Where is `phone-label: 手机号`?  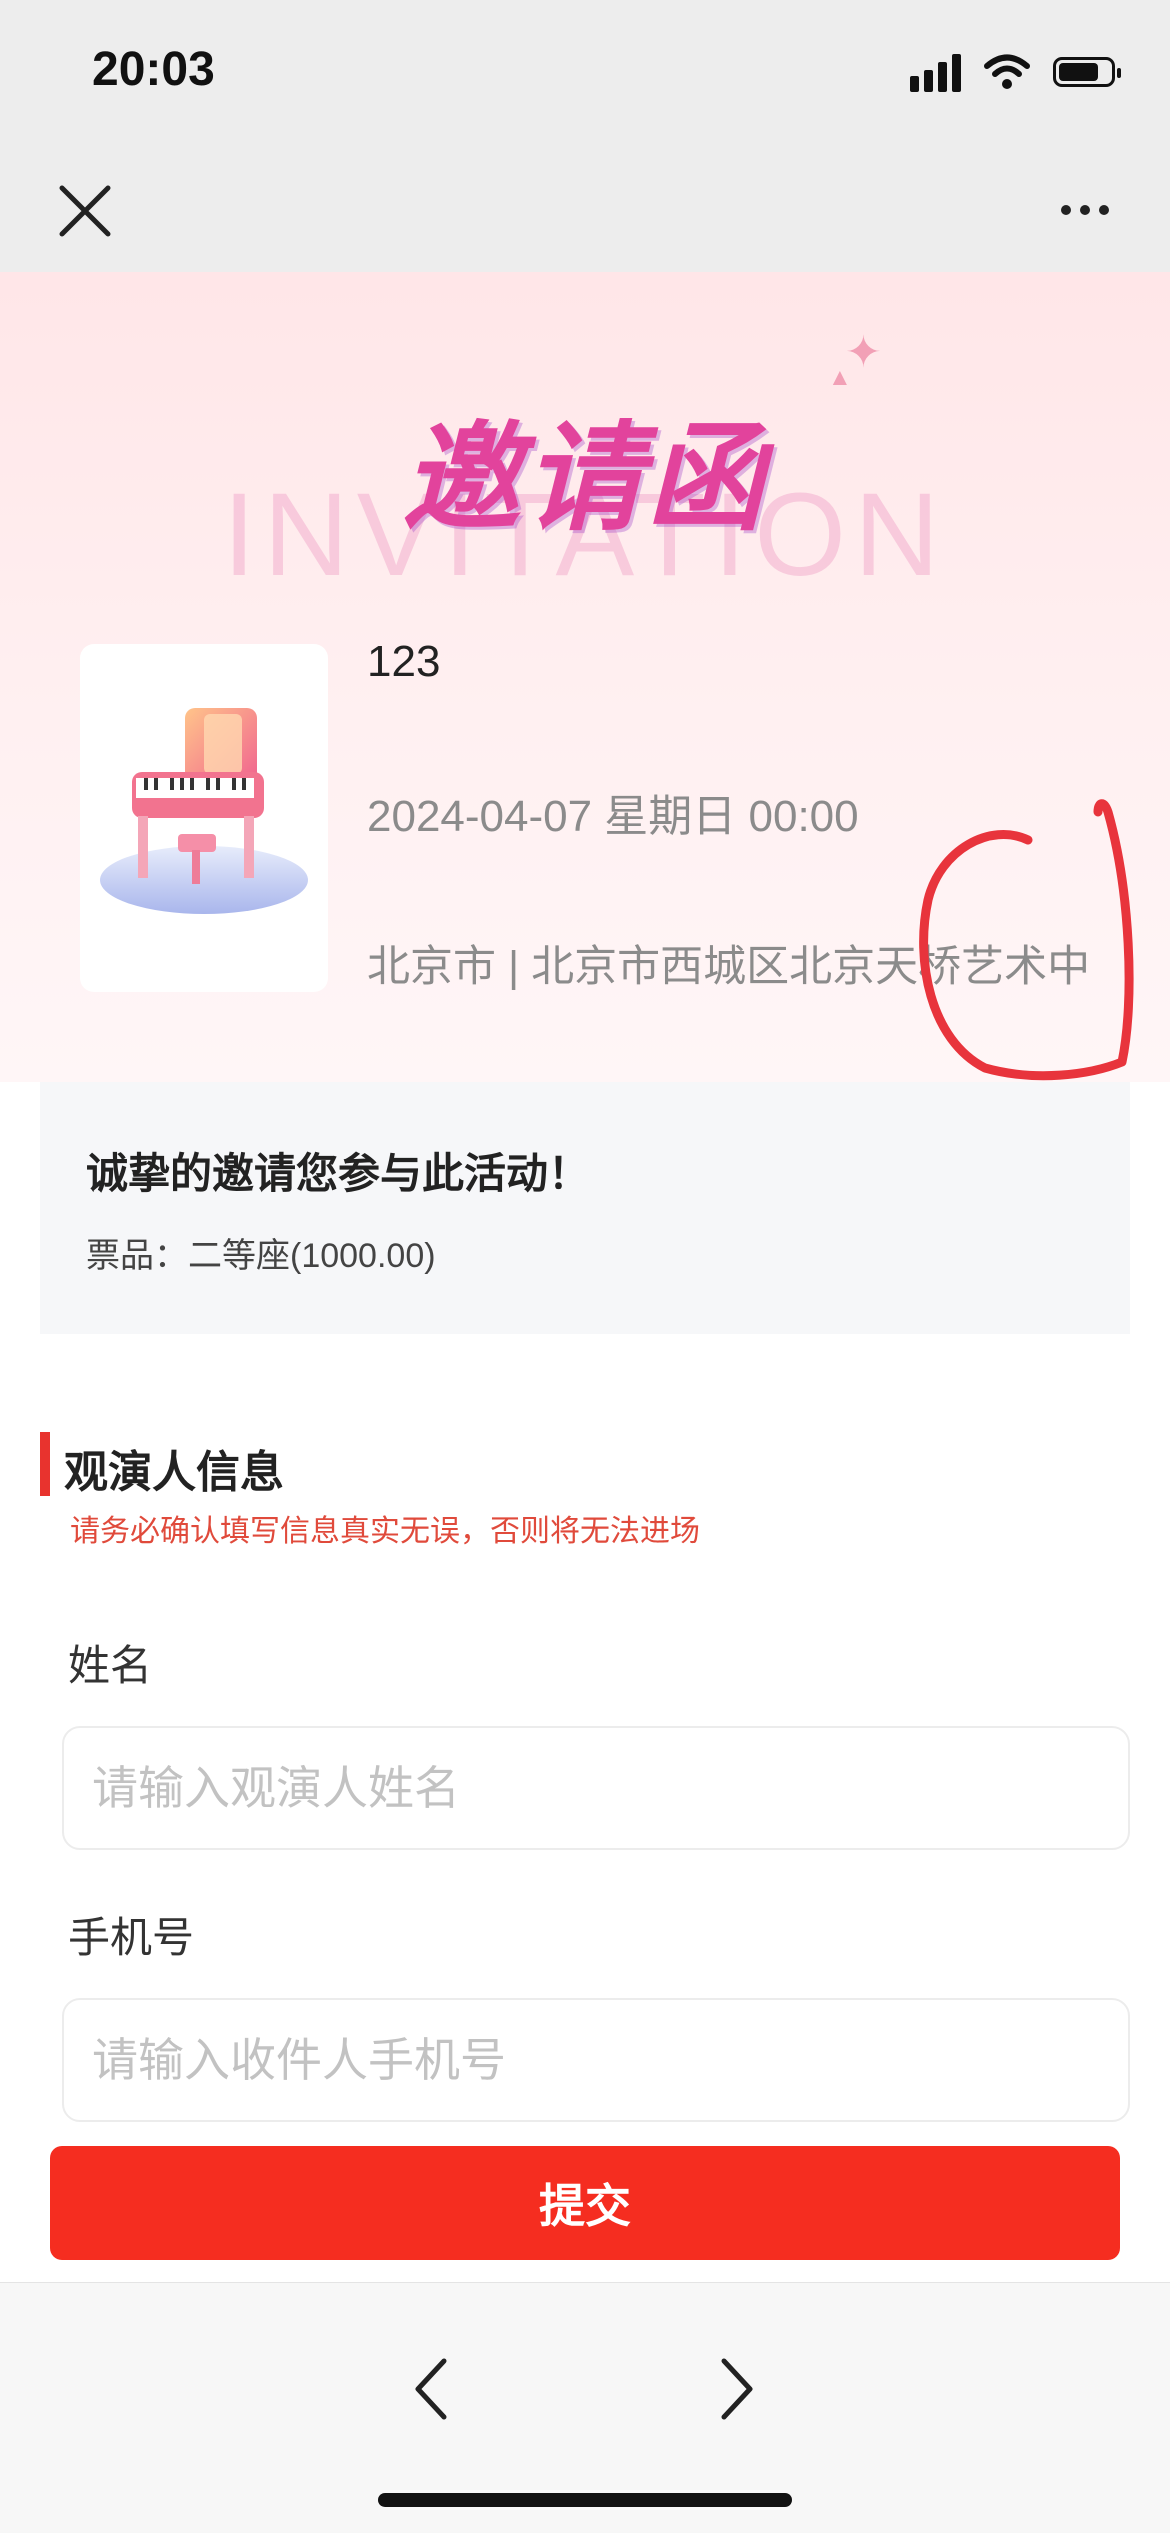 phone-label: 手机号 is located at coordinates (131, 1937).